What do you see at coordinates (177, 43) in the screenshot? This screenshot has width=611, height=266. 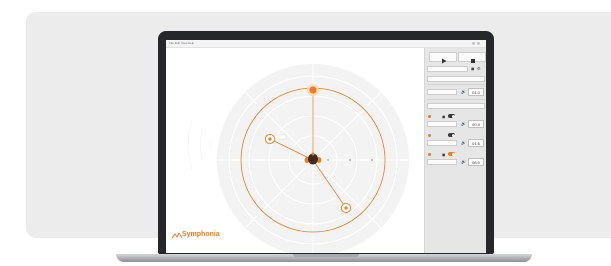 I see `menu-edit: Edit` at bounding box center [177, 43].